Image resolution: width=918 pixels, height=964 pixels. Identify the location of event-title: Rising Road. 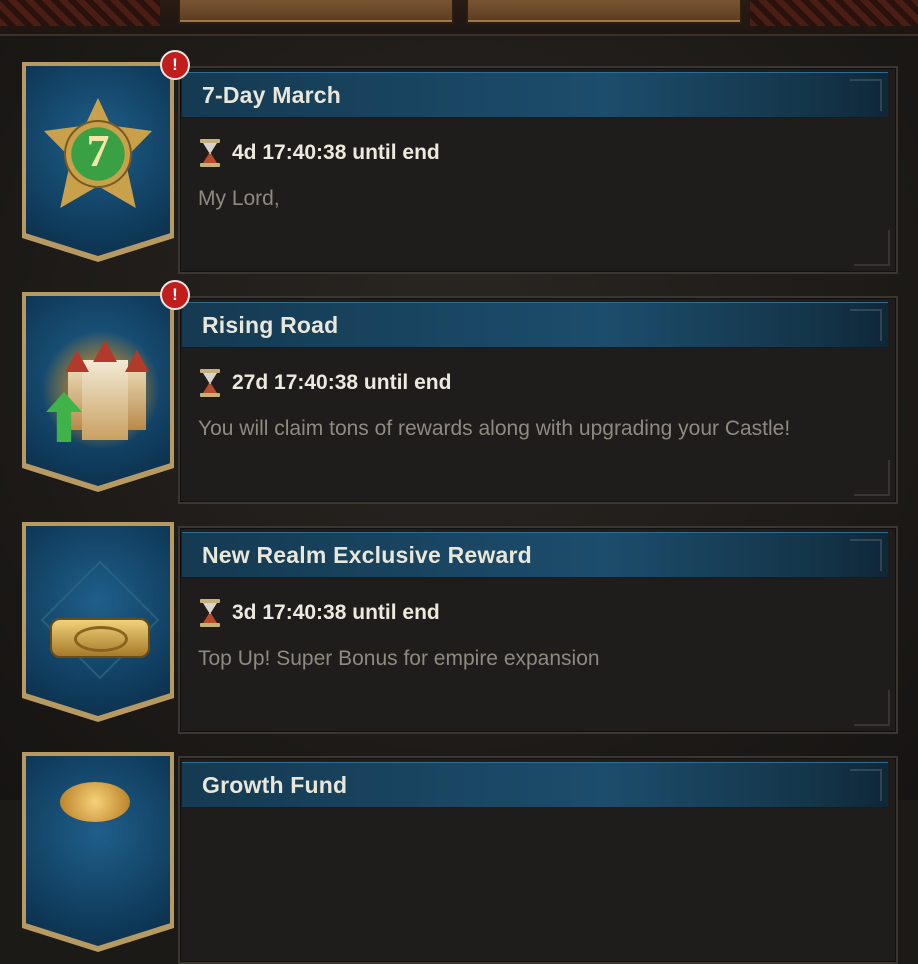
(270, 325).